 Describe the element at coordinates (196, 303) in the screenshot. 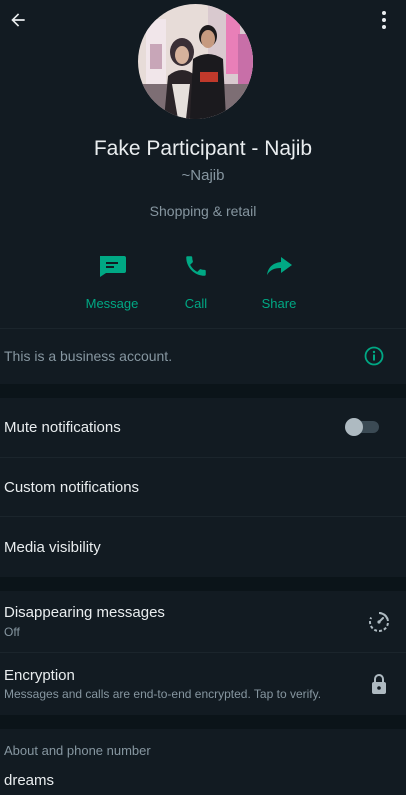

I see `call-label: Call` at that location.